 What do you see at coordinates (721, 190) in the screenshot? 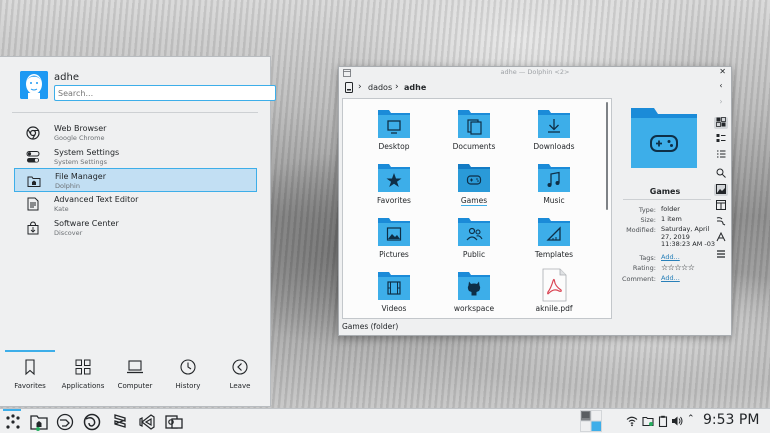
I see `preview-icon` at bounding box center [721, 190].